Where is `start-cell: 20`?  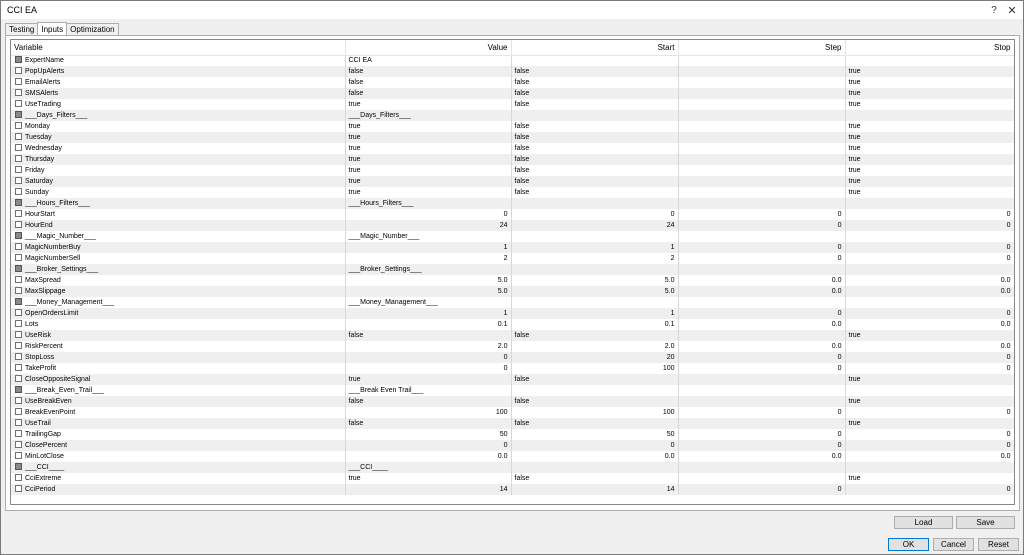
start-cell: 20 is located at coordinates (595, 357).